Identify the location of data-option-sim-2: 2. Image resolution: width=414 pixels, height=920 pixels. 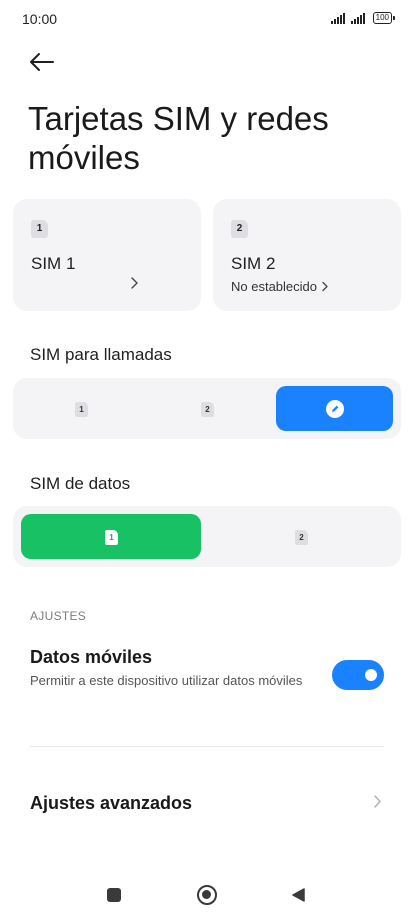
(301, 536).